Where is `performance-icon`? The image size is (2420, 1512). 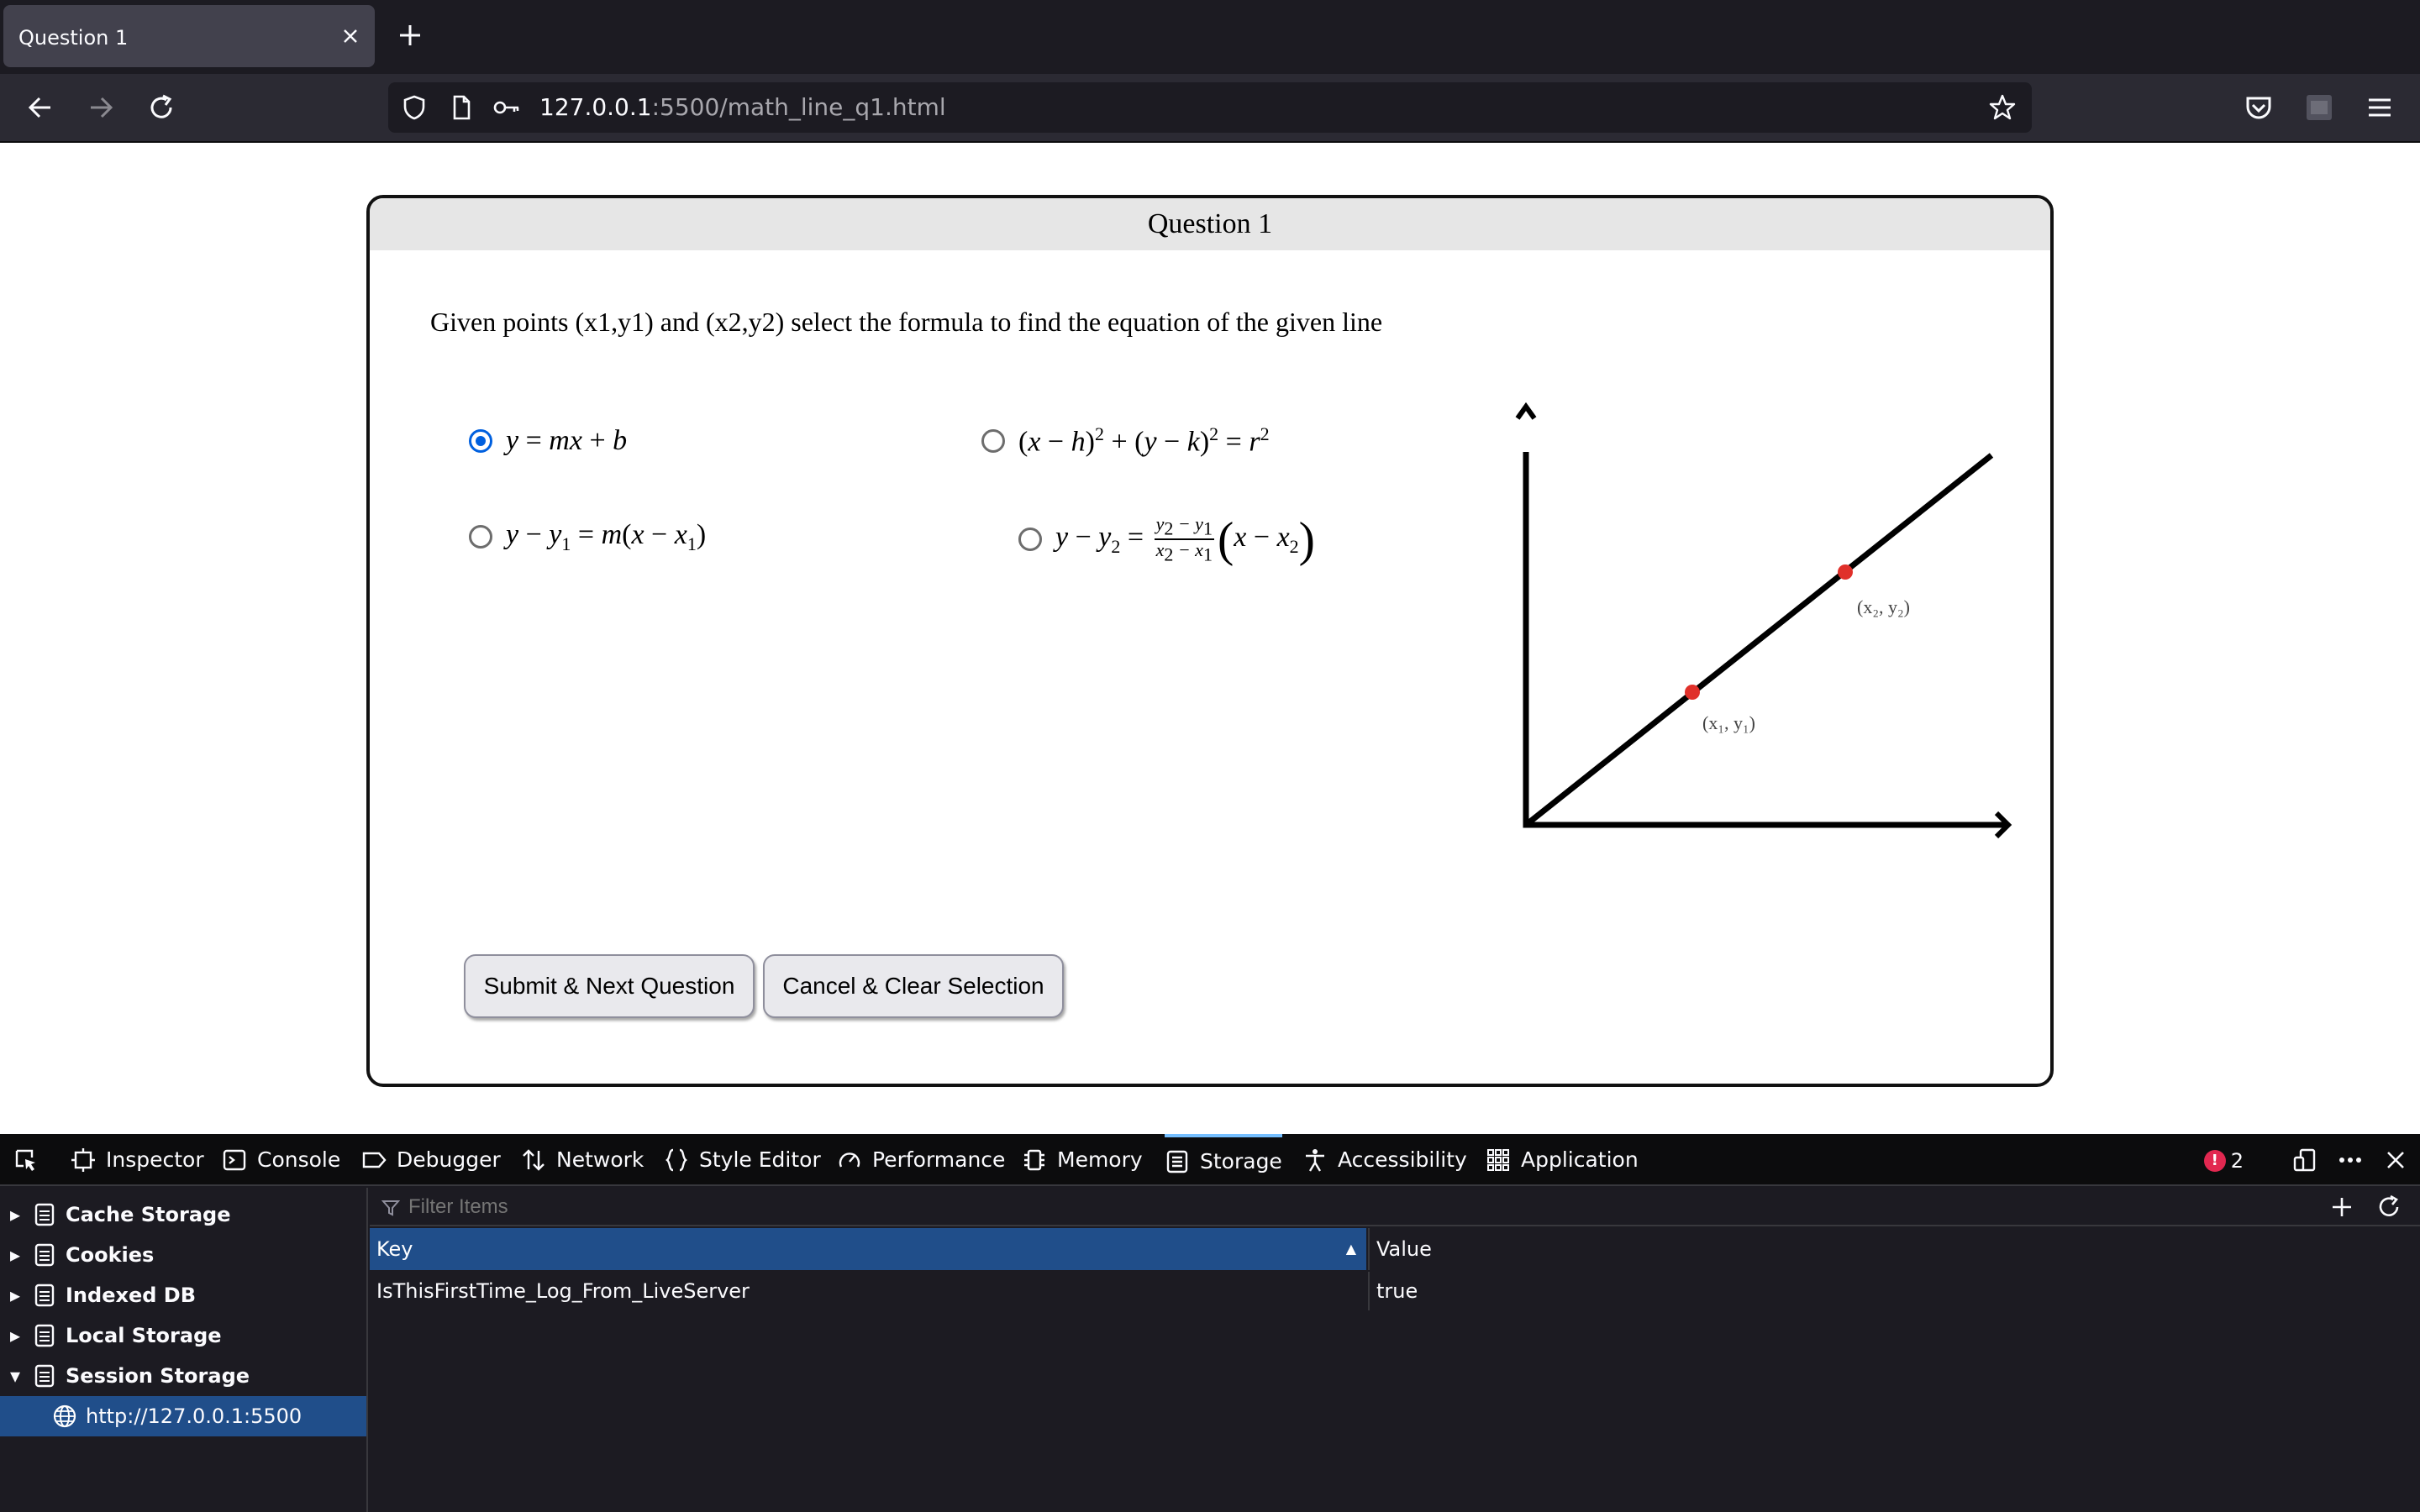 performance-icon is located at coordinates (849, 1160).